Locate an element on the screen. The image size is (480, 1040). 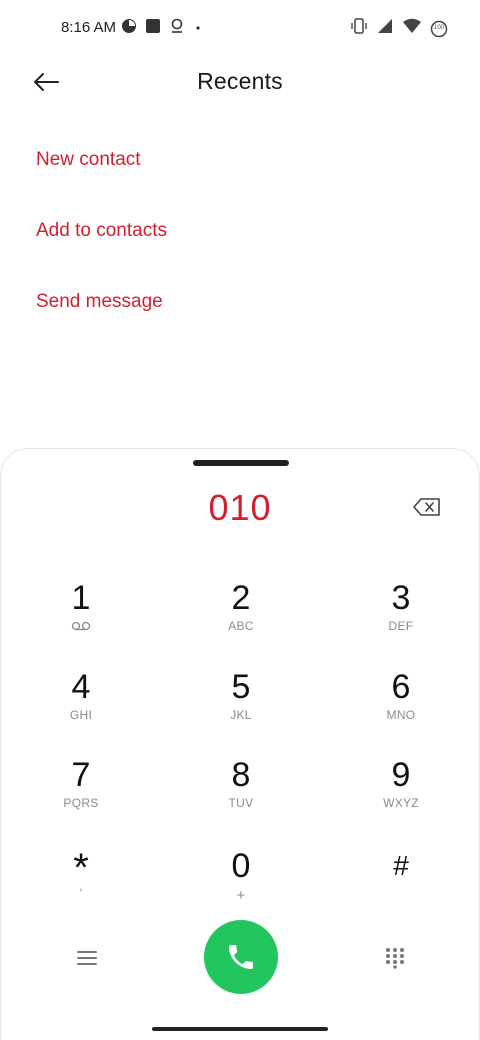
page-title: Recents is located at coordinates (240, 81).